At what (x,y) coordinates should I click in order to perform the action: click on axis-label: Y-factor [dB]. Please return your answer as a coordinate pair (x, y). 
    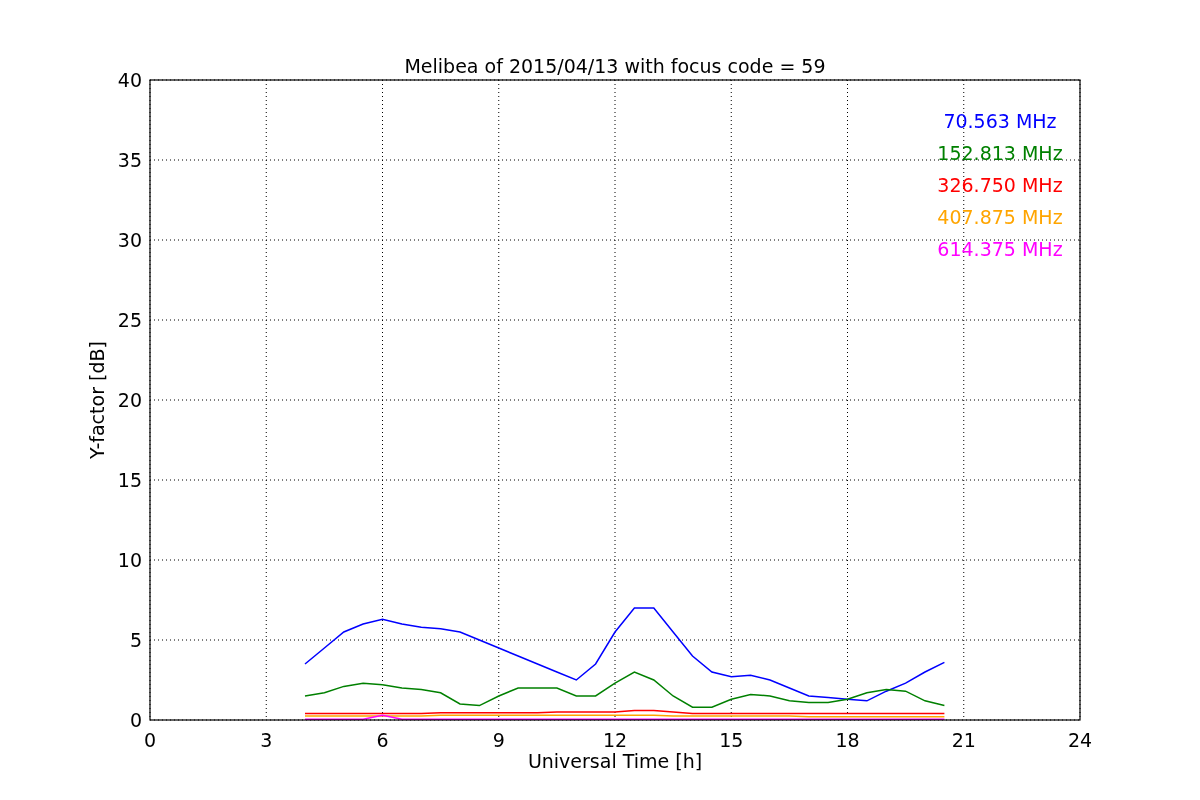
    Looking at the image, I should click on (97, 400).